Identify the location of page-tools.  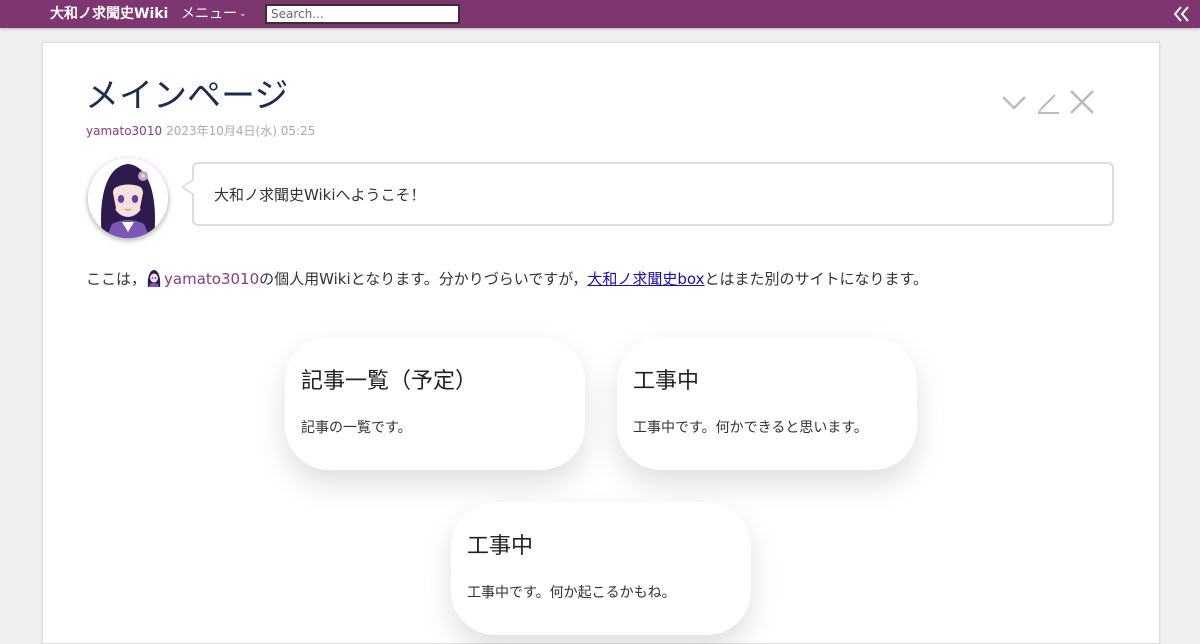
(1046, 102).